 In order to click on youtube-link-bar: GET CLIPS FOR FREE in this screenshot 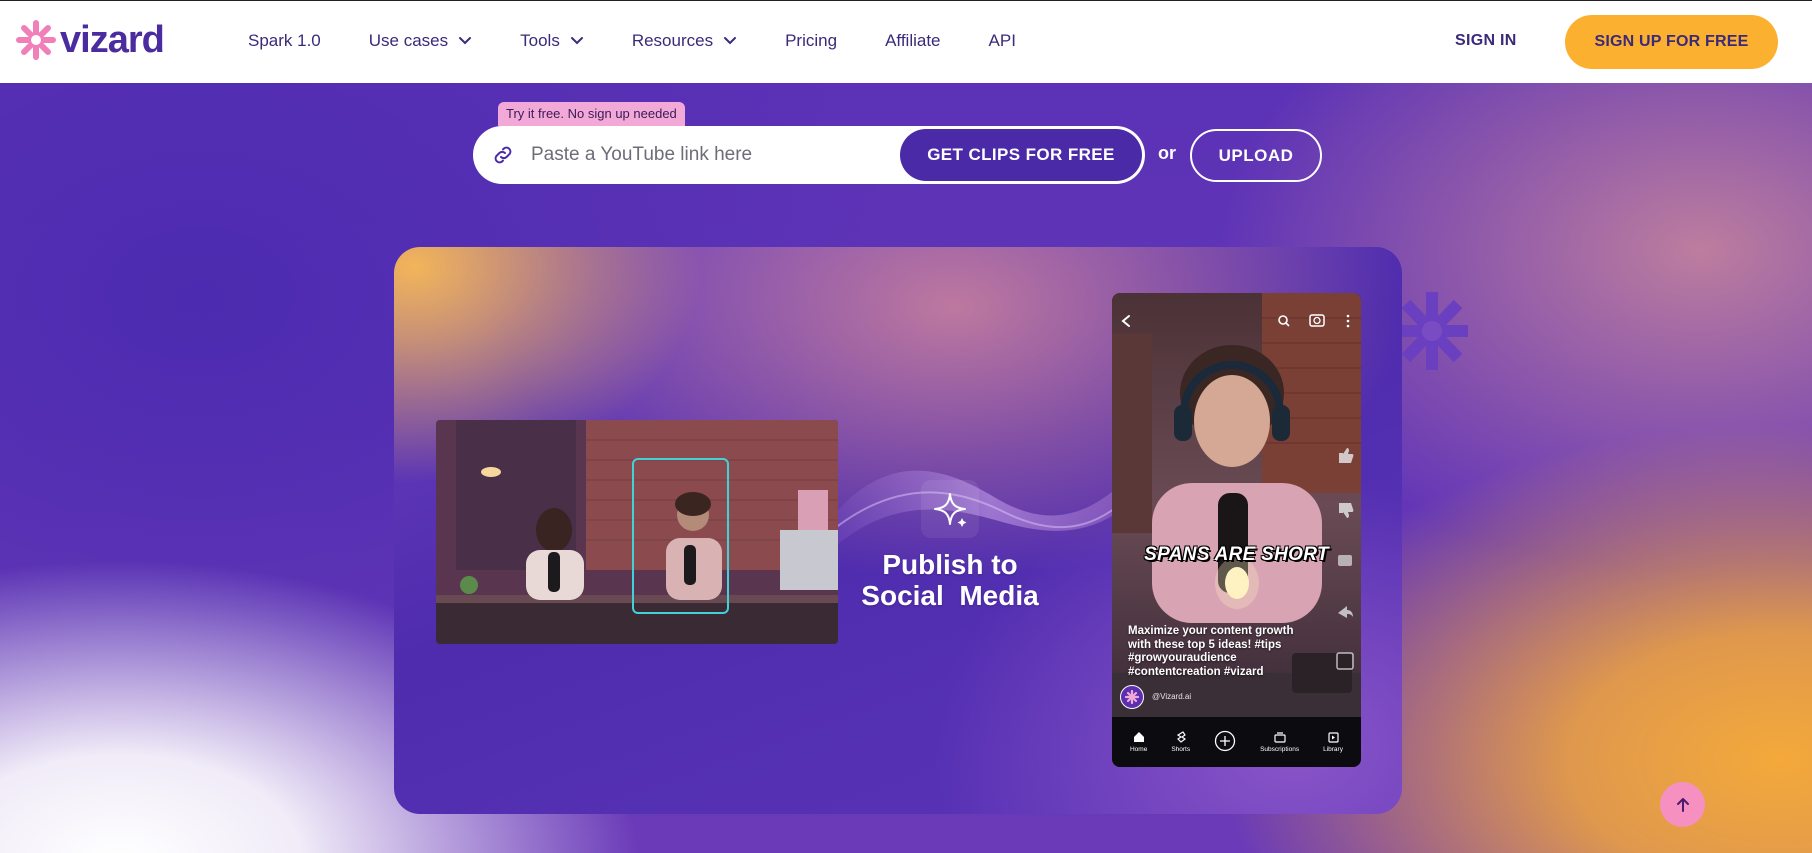, I will do `click(809, 155)`.